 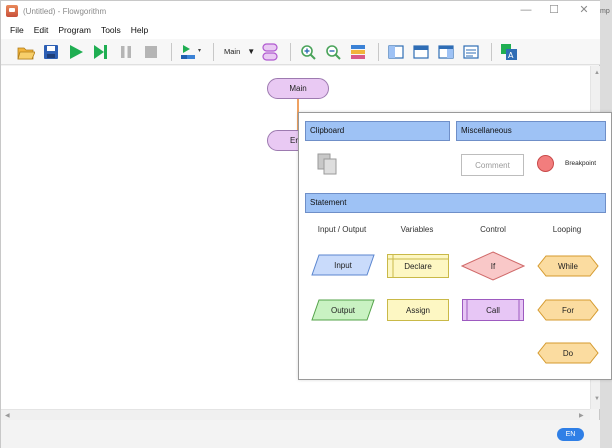 I want to click on minimize-button: —, so click(x=526, y=10).